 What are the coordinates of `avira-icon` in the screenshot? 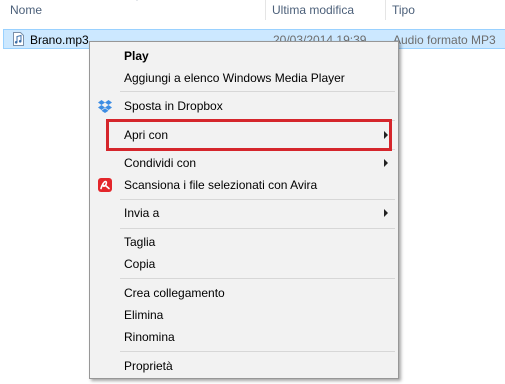 It's located at (105, 185).